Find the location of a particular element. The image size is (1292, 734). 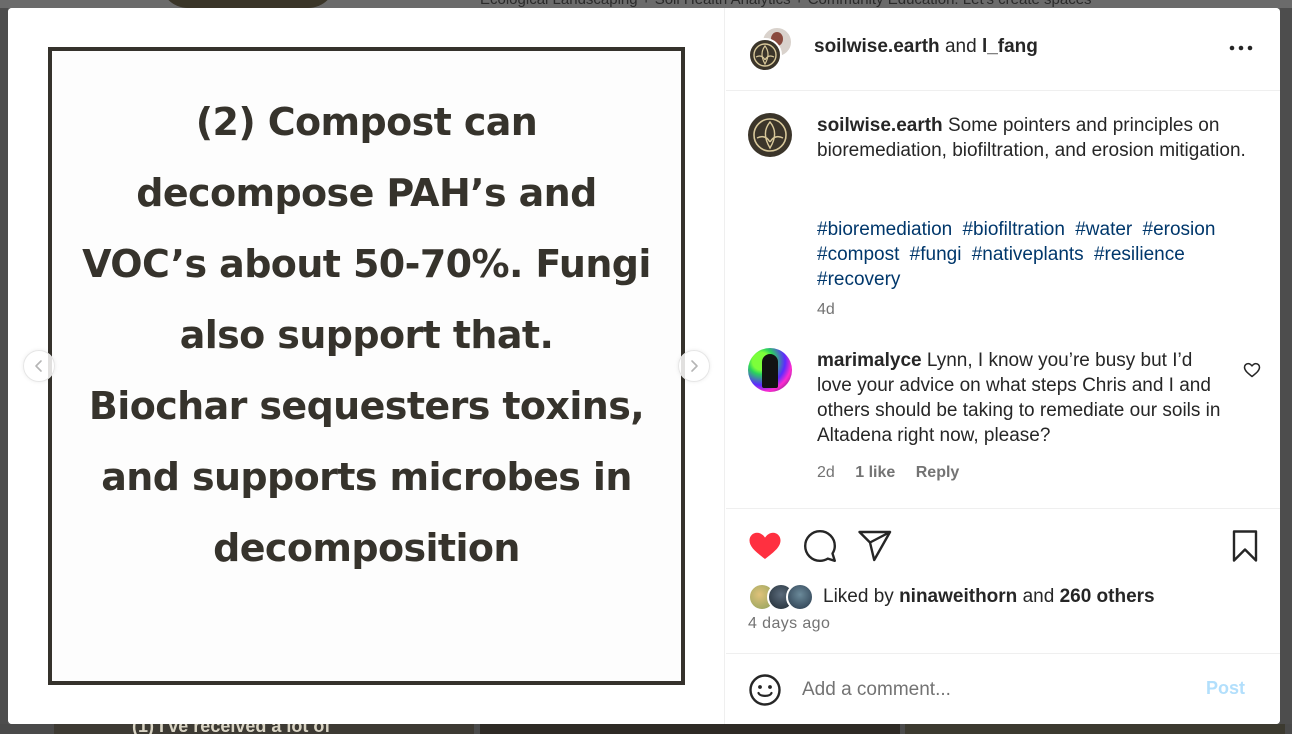

account-link: soilwise.earth is located at coordinates (877, 46).